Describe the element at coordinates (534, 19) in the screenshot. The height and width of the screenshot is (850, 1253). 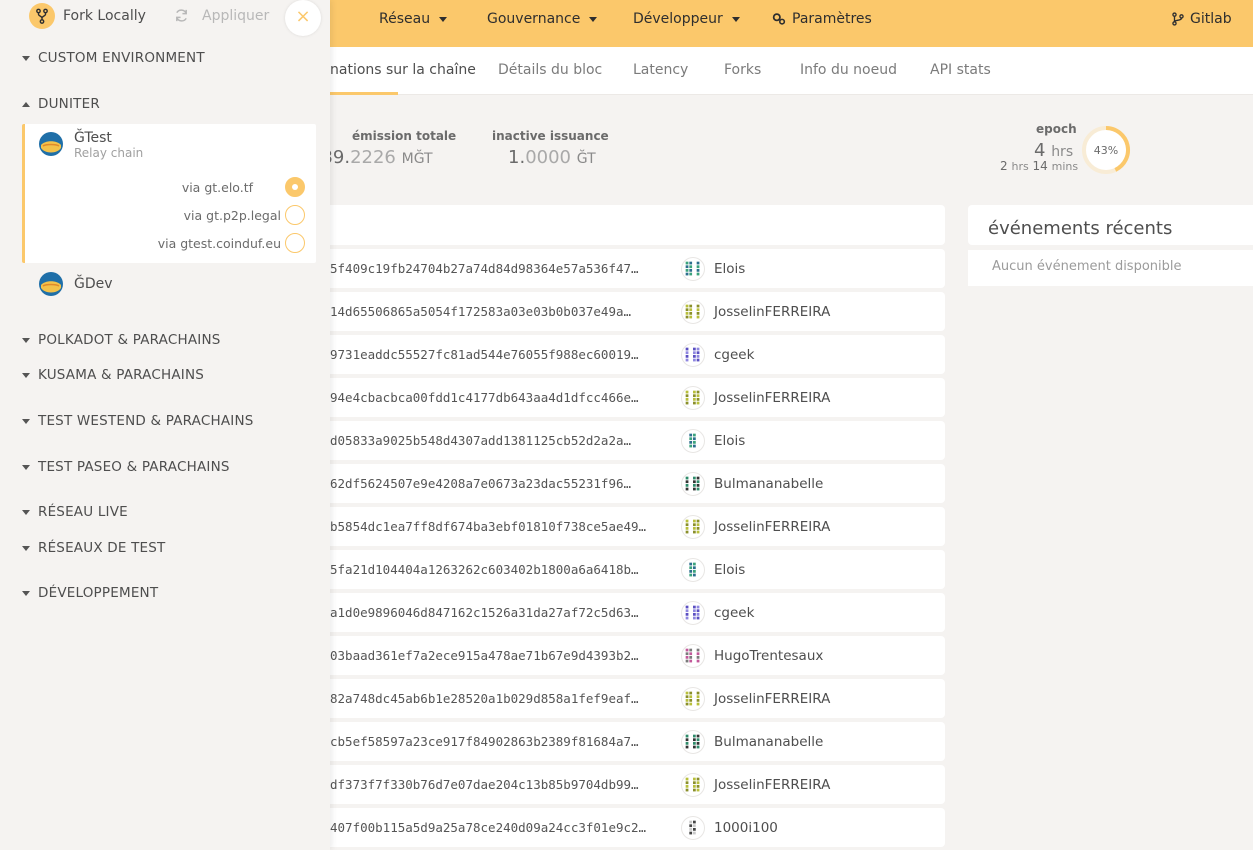
I see `menu-gouvernance-label: Gouvernance` at that location.